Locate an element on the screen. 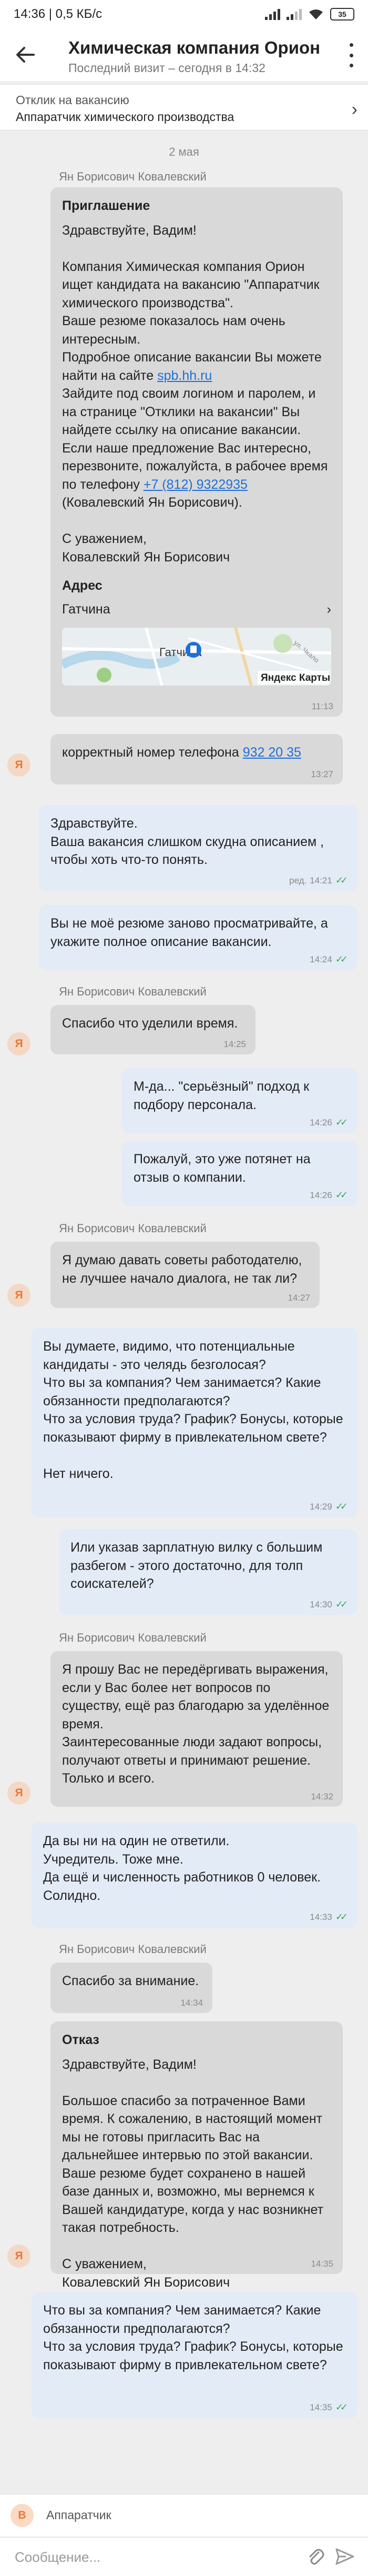  map-image: ул. Чкало Гатчина Яндекс Карты is located at coordinates (196, 657).